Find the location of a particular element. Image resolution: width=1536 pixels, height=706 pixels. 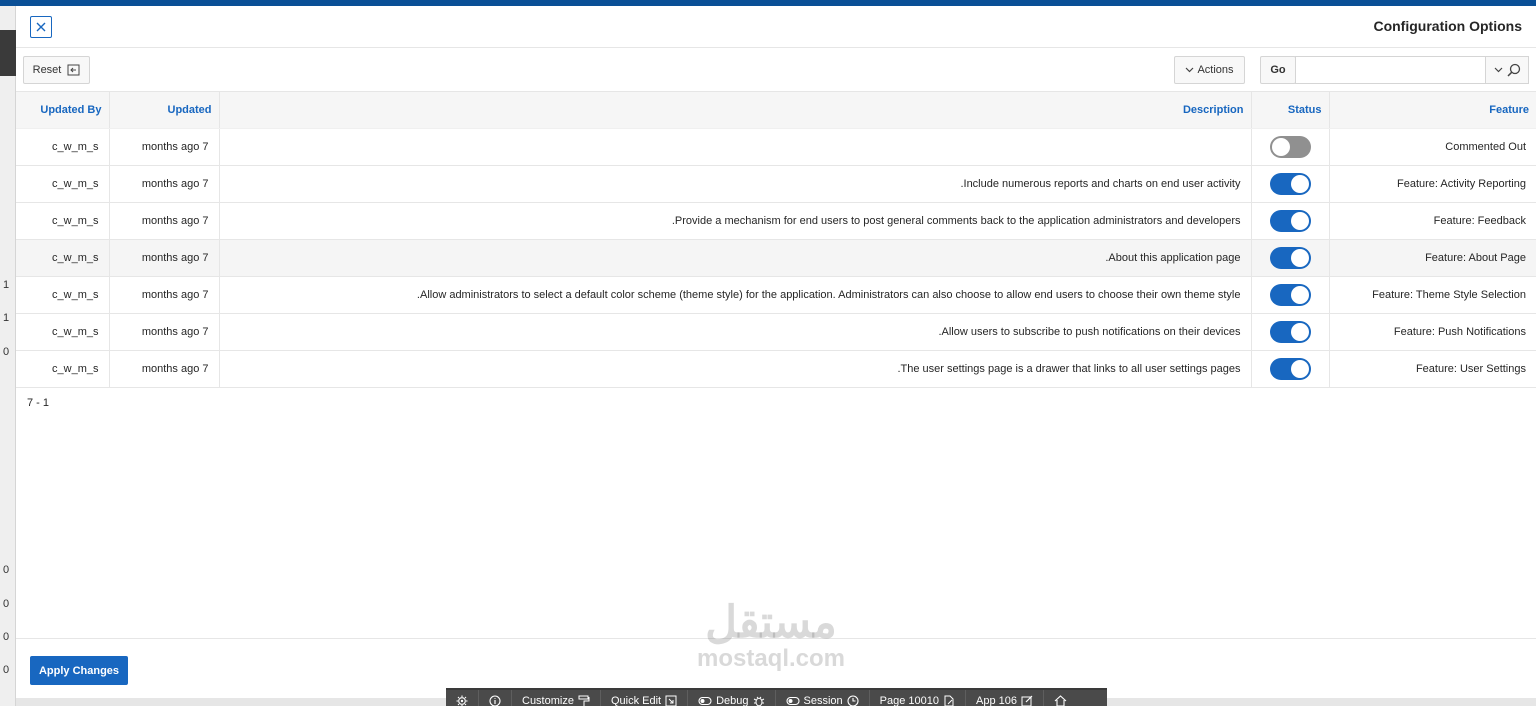

page-edit-icon is located at coordinates (949, 700).